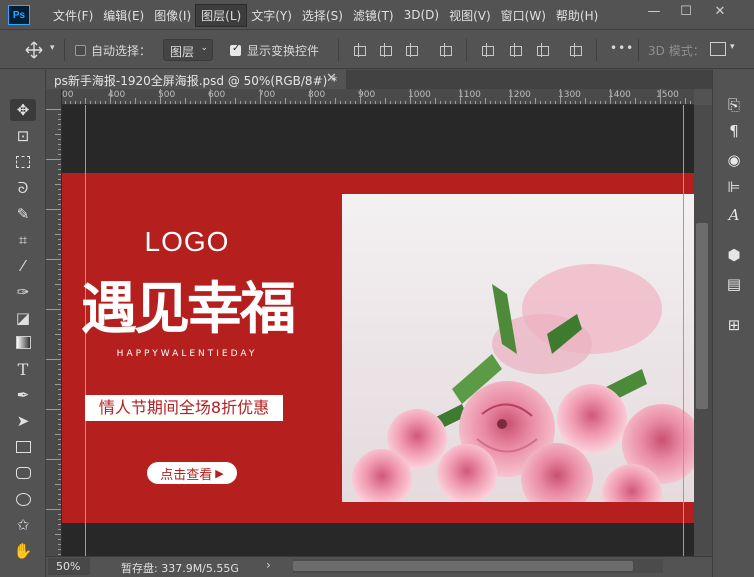 The height and width of the screenshot is (577, 754). What do you see at coordinates (123, 15) in the screenshot?
I see `menu-edit: 编辑(E)` at bounding box center [123, 15].